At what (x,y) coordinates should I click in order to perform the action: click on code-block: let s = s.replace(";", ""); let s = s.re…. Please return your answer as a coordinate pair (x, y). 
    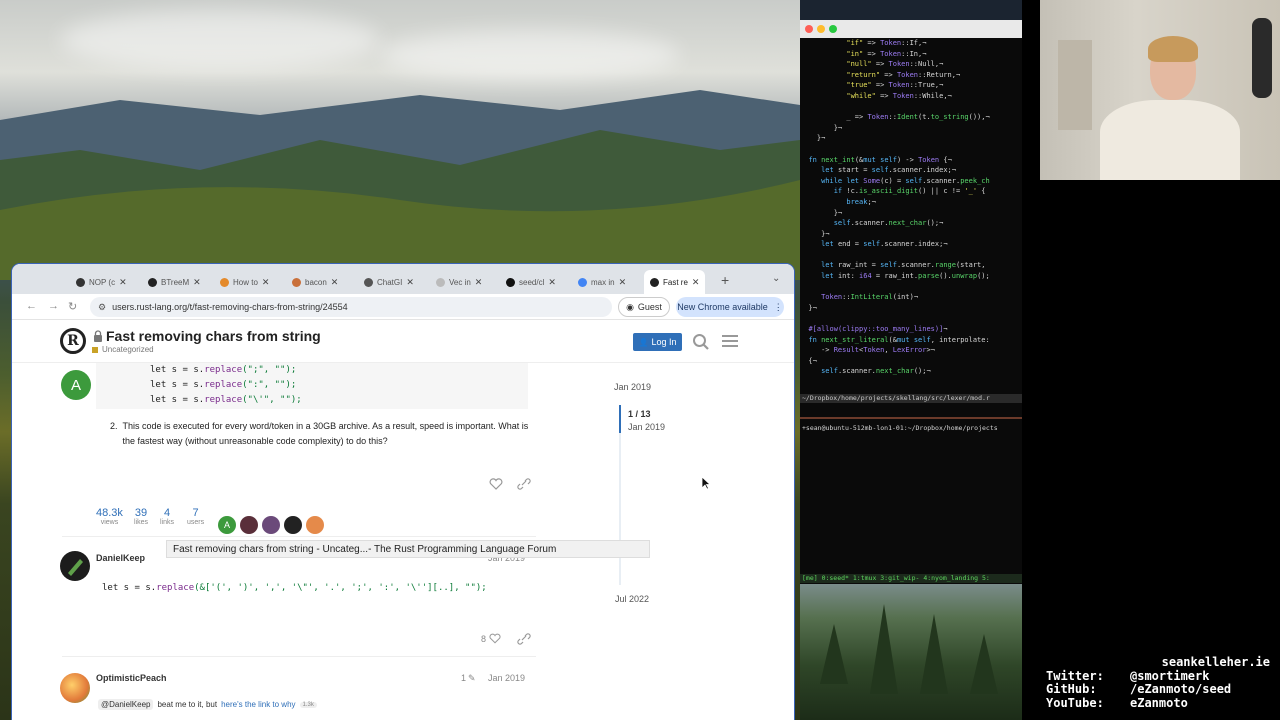
    Looking at the image, I should click on (312, 385).